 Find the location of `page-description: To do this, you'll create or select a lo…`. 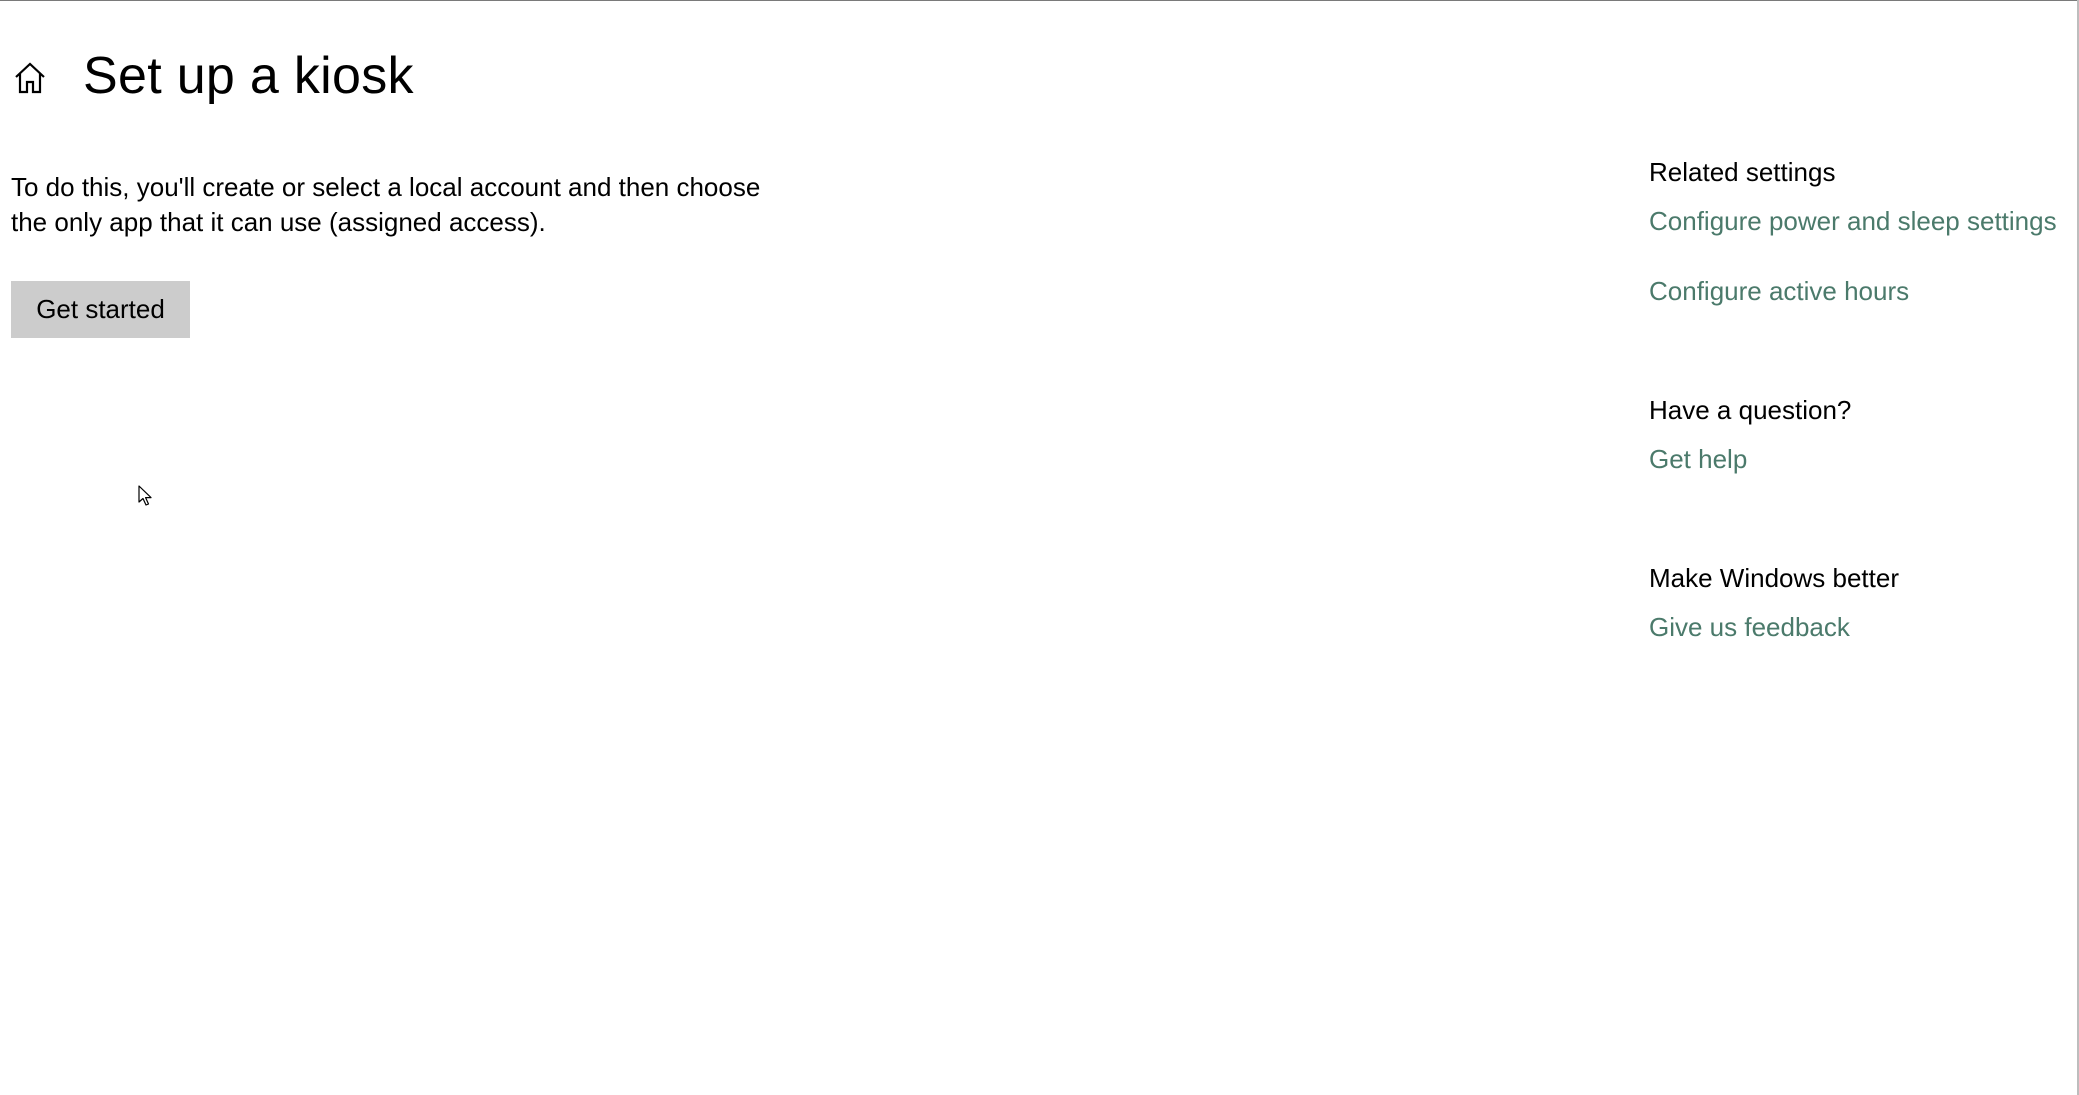

page-description: To do this, you'll create or select a lo… is located at coordinates (411, 205).